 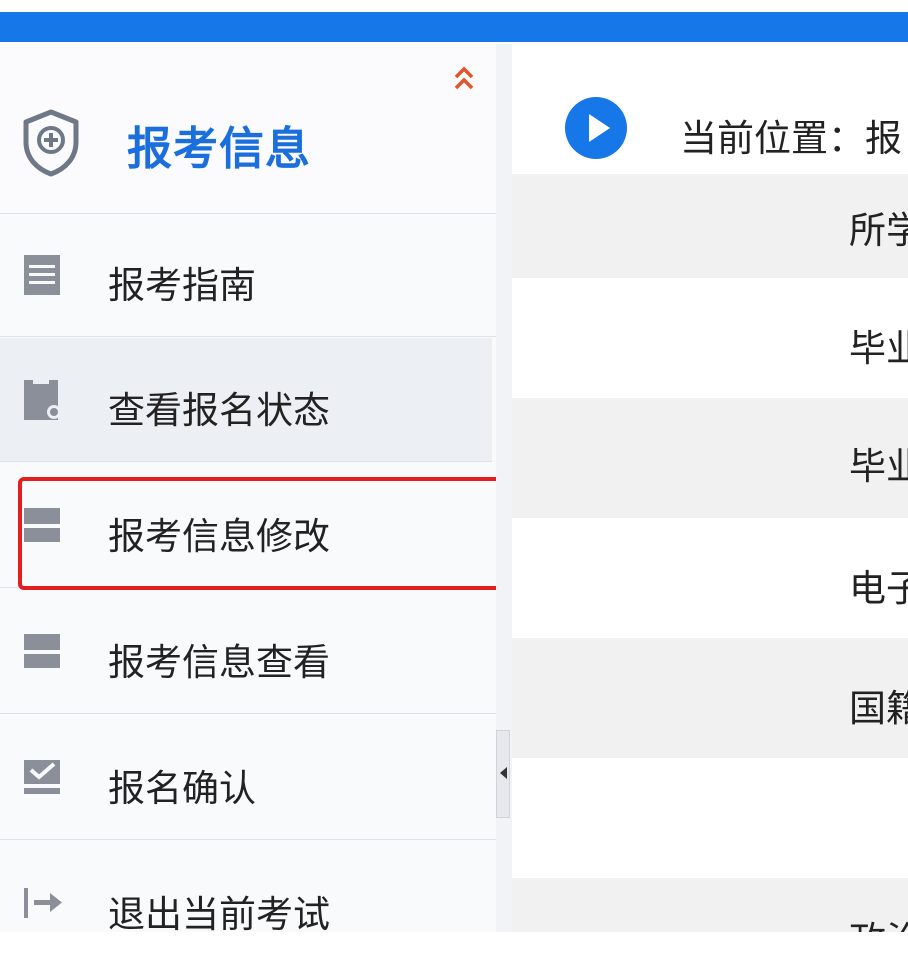 What do you see at coordinates (219, 410) in the screenshot?
I see `sidebar-item-label: 查看报名状态` at bounding box center [219, 410].